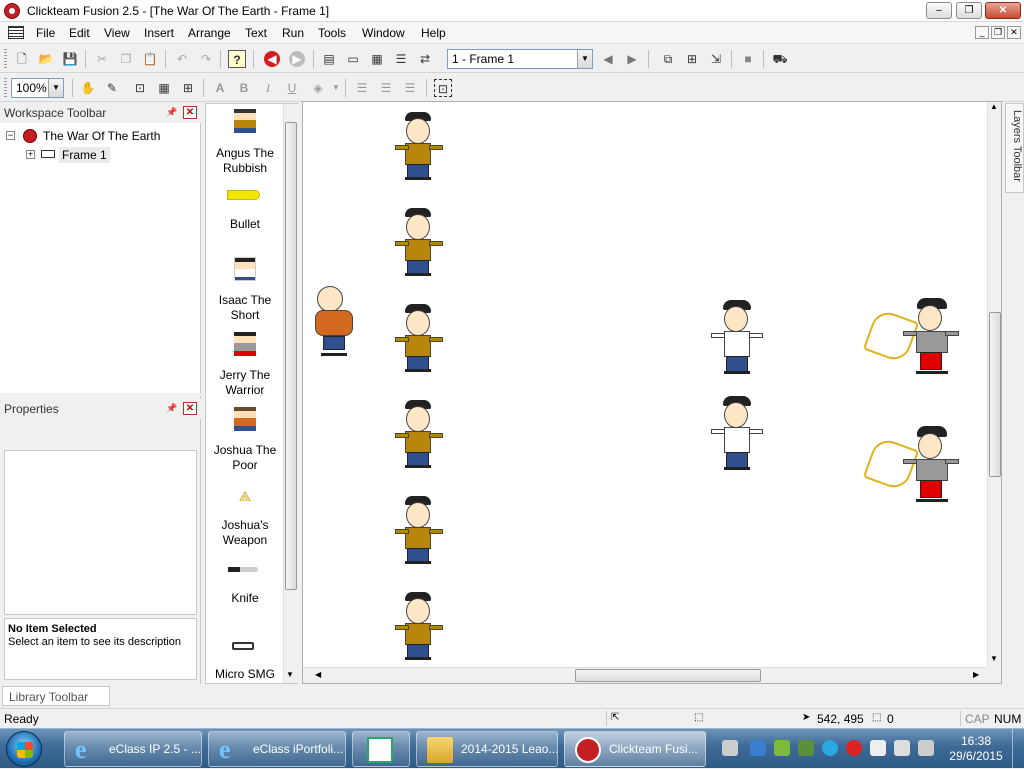 This screenshot has width=1024, height=769. I want to click on library-toolbar-tab: Library Toolbar, so click(56, 696).